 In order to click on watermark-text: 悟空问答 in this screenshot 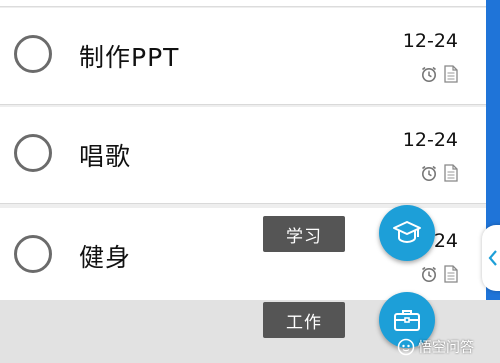, I will do `click(446, 348)`.